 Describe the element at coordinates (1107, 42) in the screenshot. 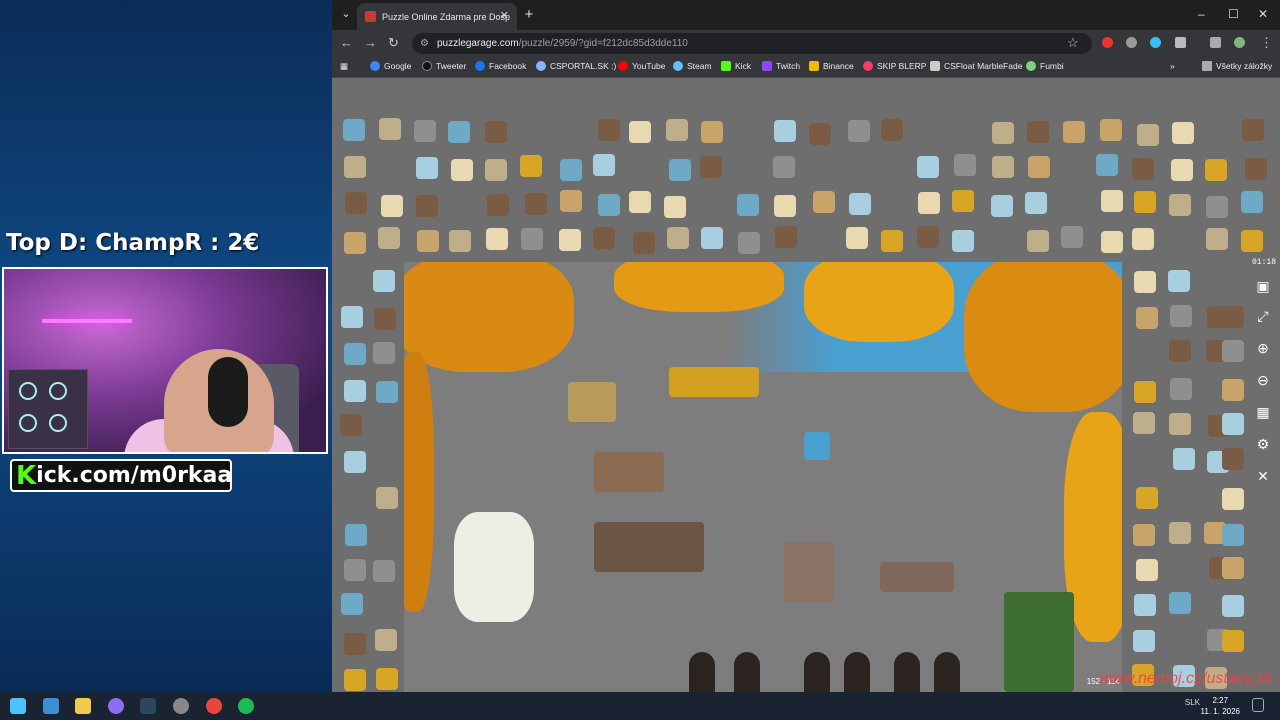

I see `extension-red-icon` at that location.